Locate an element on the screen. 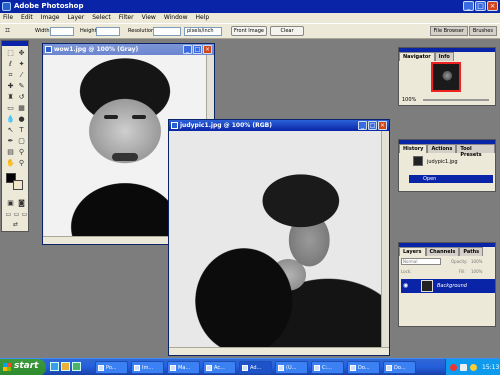  start-button: start is located at coordinates (23, 367).